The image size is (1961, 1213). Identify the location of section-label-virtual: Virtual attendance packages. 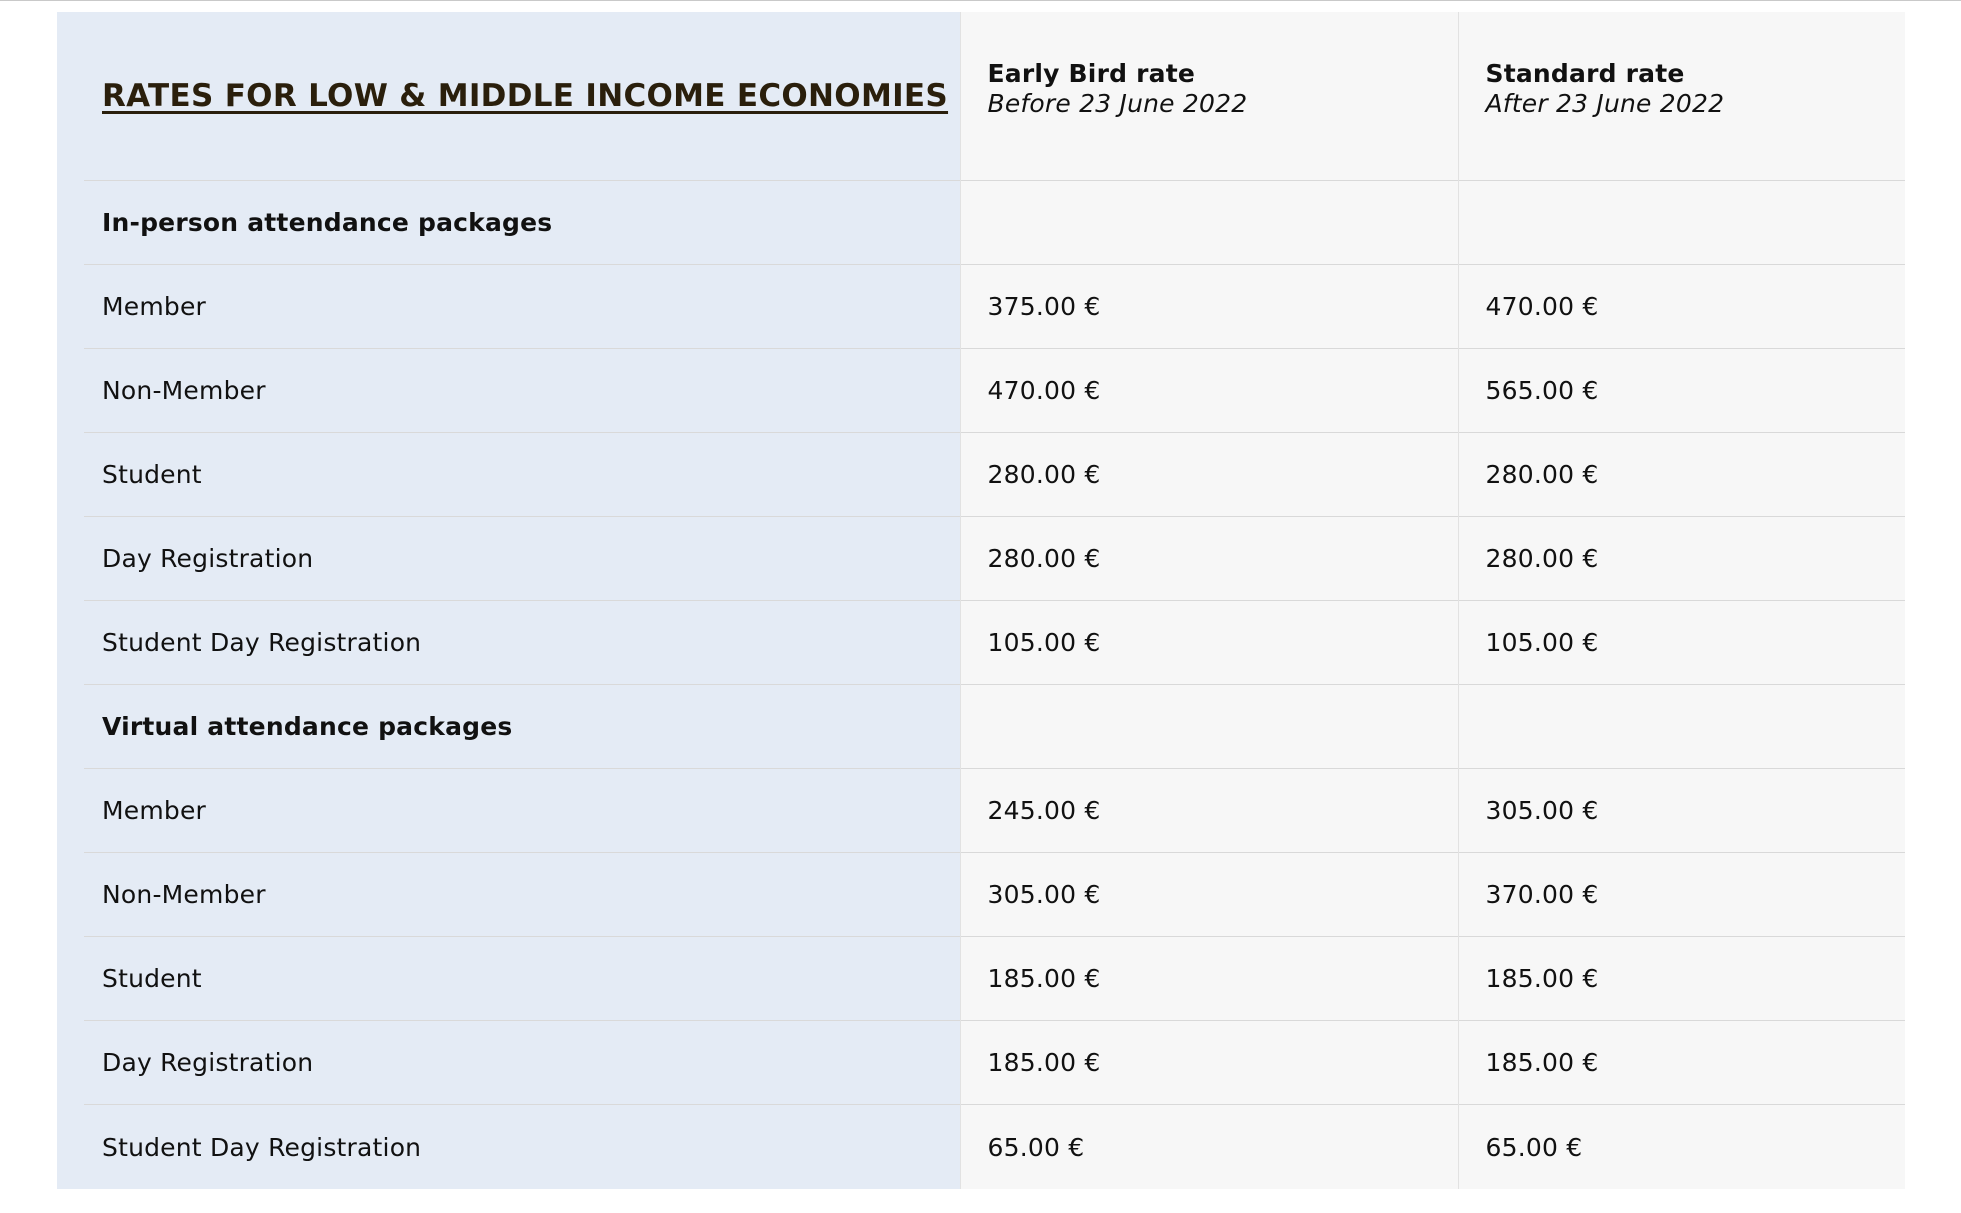
(307, 726).